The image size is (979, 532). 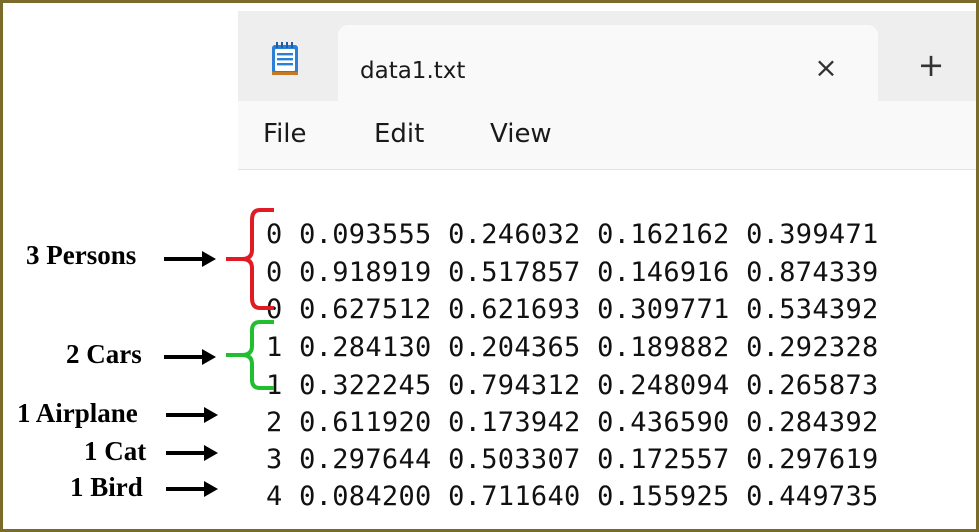 I want to click on text-line: 2 0.611920 0.173942 0.436590 0.284392, so click(x=572, y=422).